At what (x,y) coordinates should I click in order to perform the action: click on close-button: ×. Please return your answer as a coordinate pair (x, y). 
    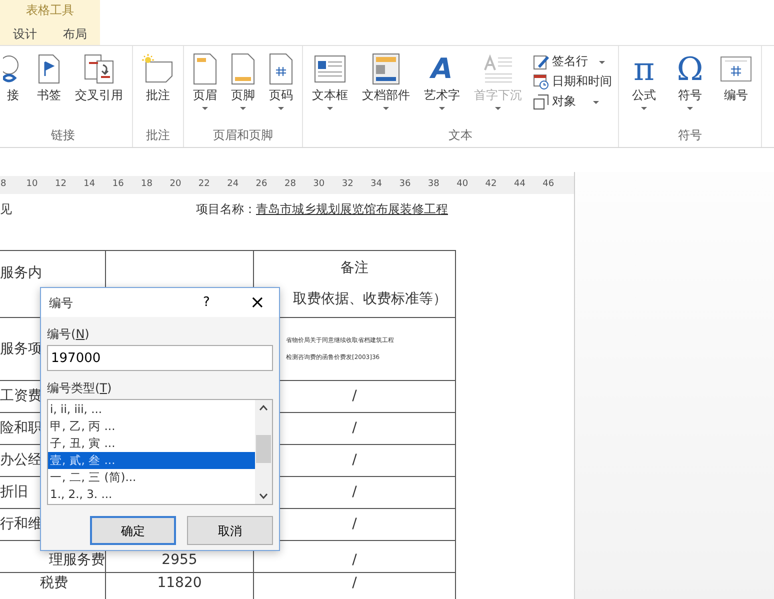
    Looking at the image, I should click on (257, 303).